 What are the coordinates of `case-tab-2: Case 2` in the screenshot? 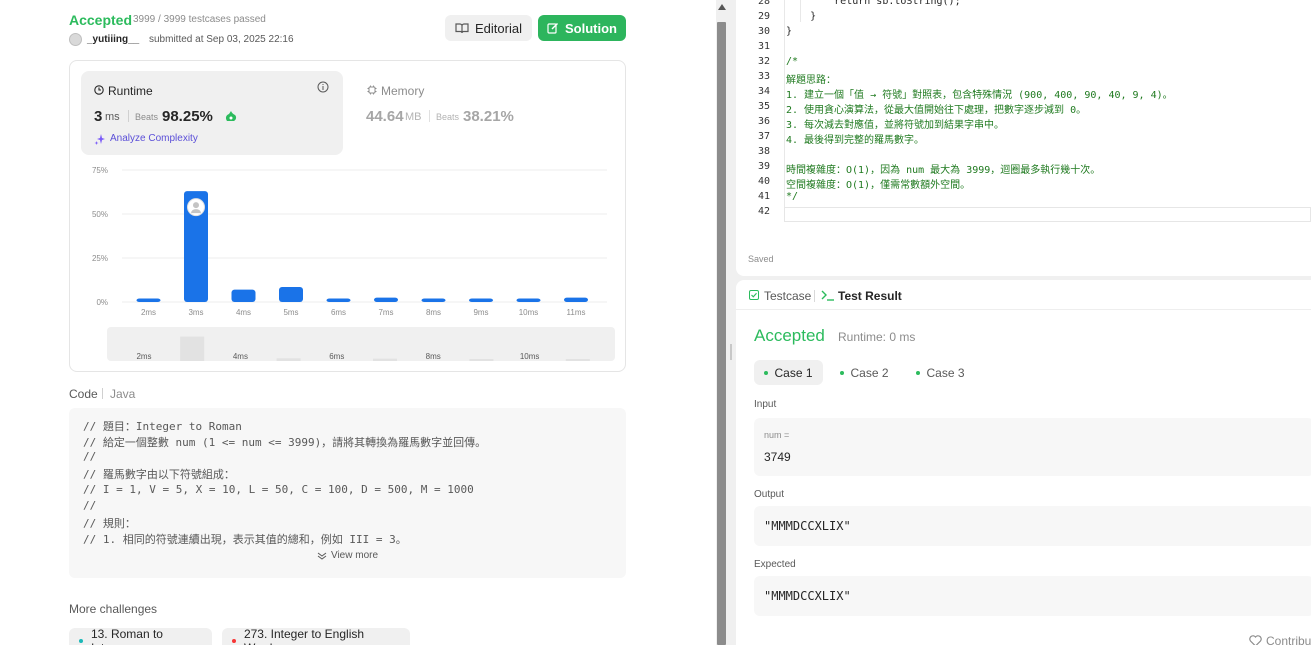 It's located at (864, 372).